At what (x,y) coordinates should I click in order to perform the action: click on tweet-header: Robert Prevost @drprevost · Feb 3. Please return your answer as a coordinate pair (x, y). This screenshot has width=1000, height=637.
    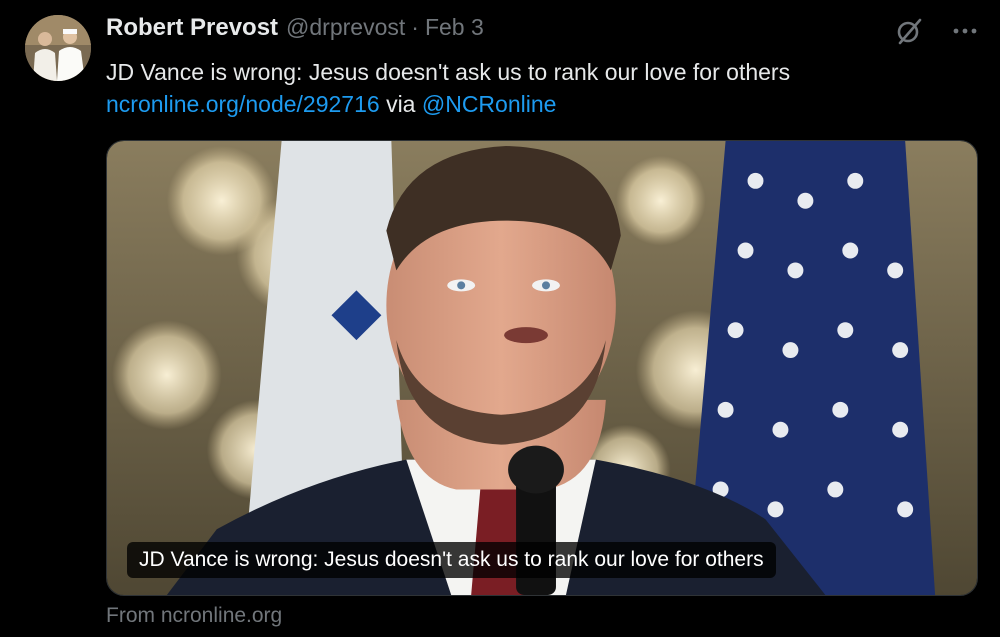
    Looking at the image, I should click on (295, 31).